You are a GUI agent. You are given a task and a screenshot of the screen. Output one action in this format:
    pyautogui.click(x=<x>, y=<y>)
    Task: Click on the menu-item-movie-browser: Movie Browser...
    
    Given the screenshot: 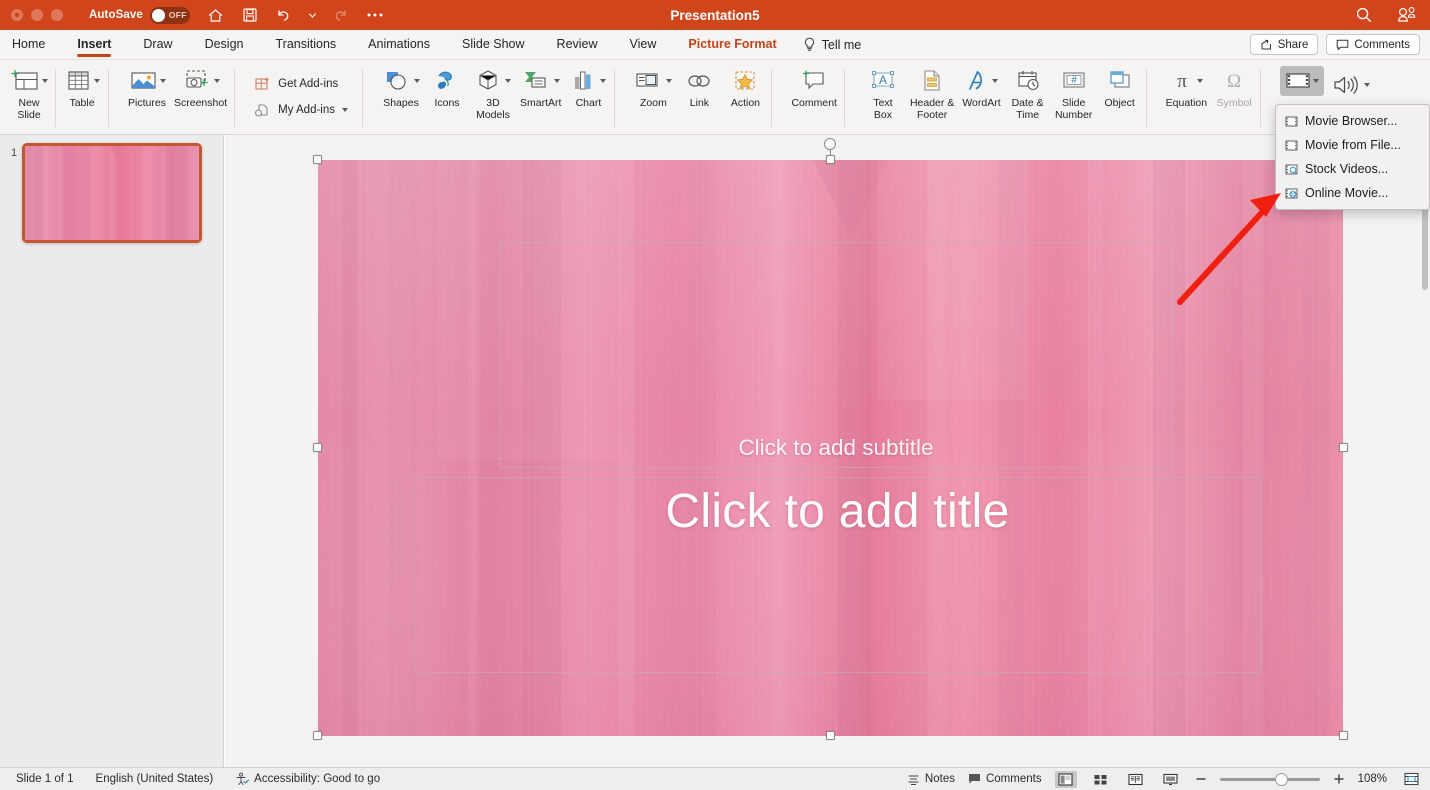 What is the action you would take?
    pyautogui.click(x=1352, y=121)
    